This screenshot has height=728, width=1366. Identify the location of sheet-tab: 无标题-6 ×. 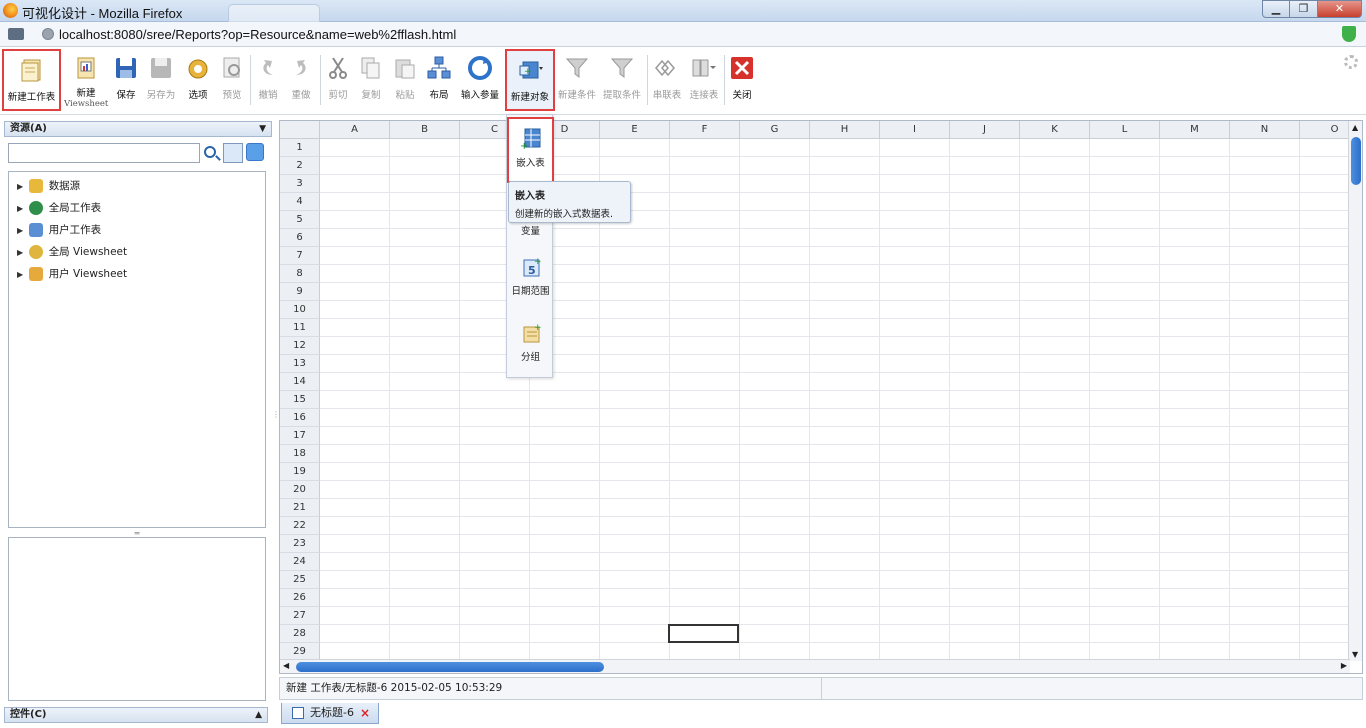
(330, 713).